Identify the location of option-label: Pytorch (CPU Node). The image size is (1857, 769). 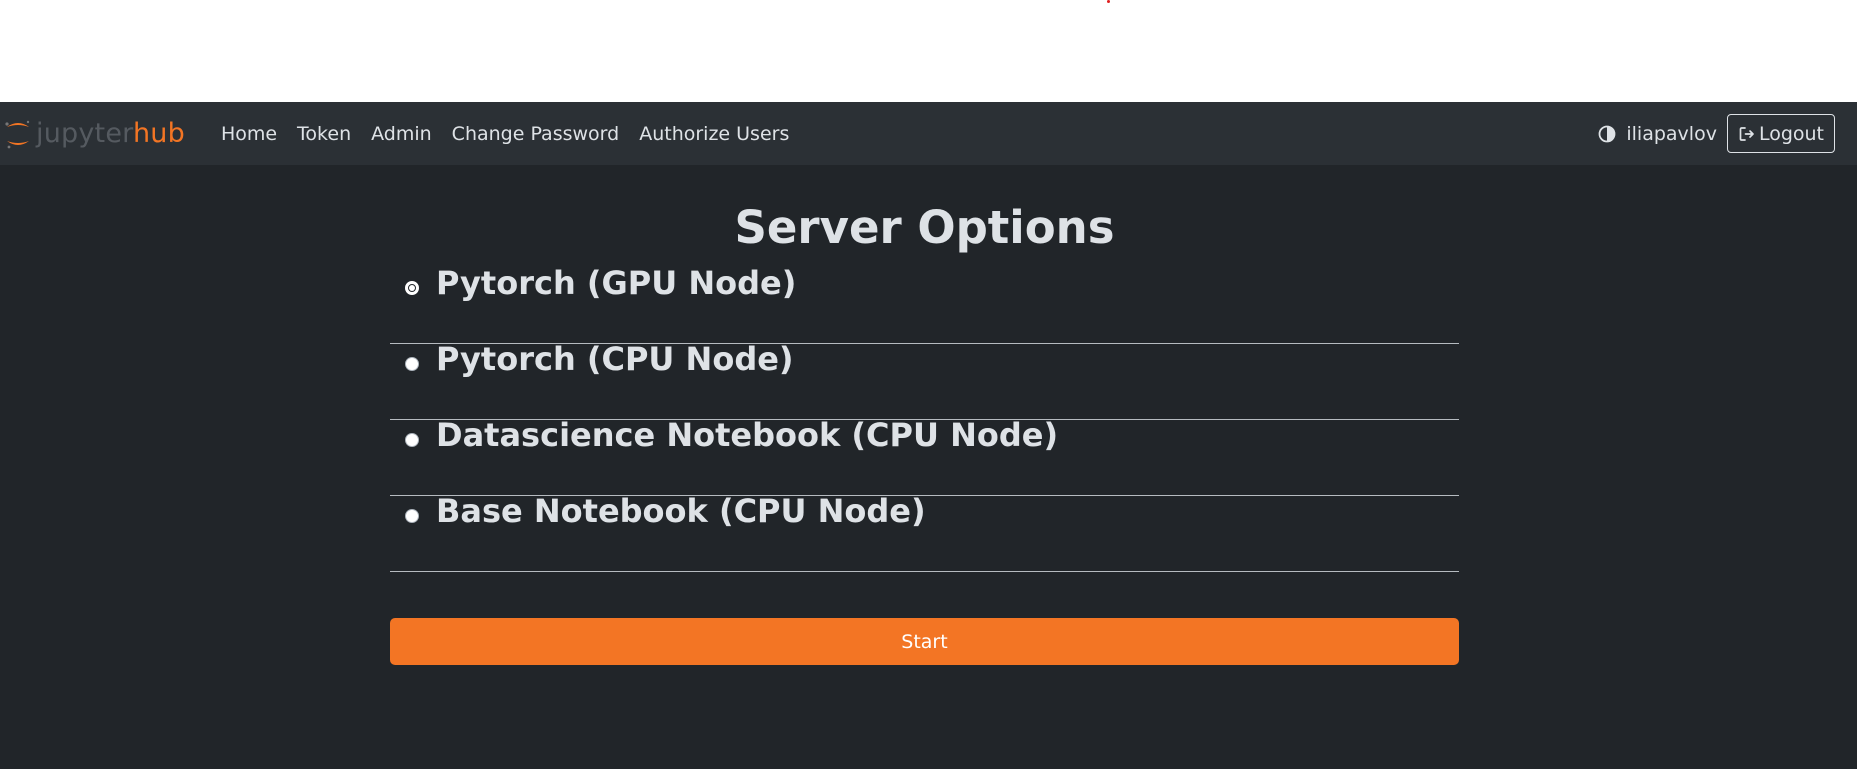
(615, 359).